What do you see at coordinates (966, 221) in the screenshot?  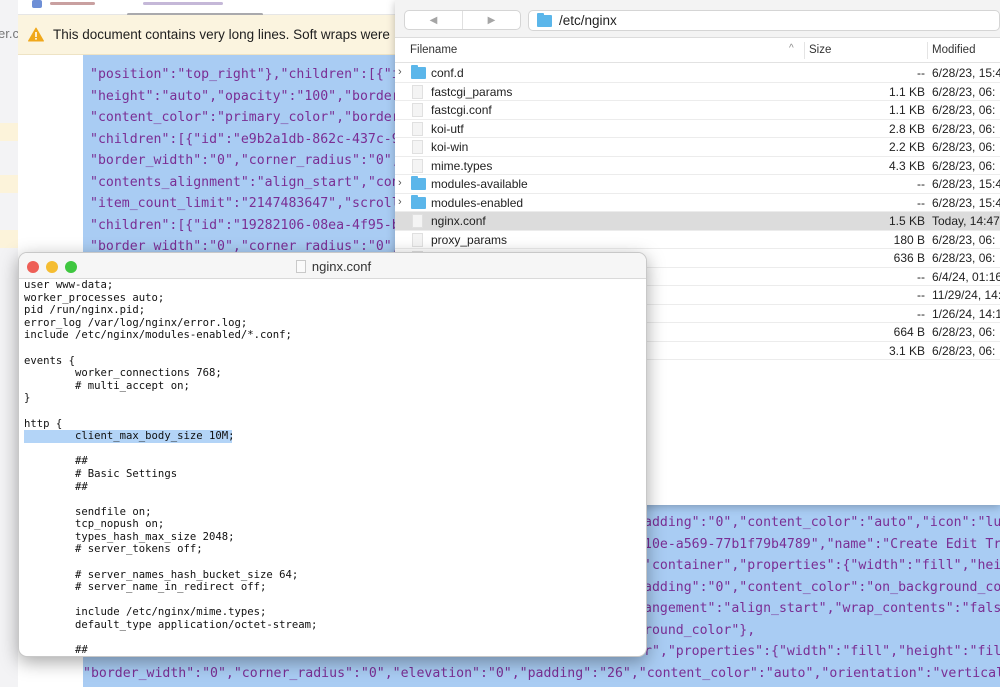 I see `file-modified: Today, 14:47` at bounding box center [966, 221].